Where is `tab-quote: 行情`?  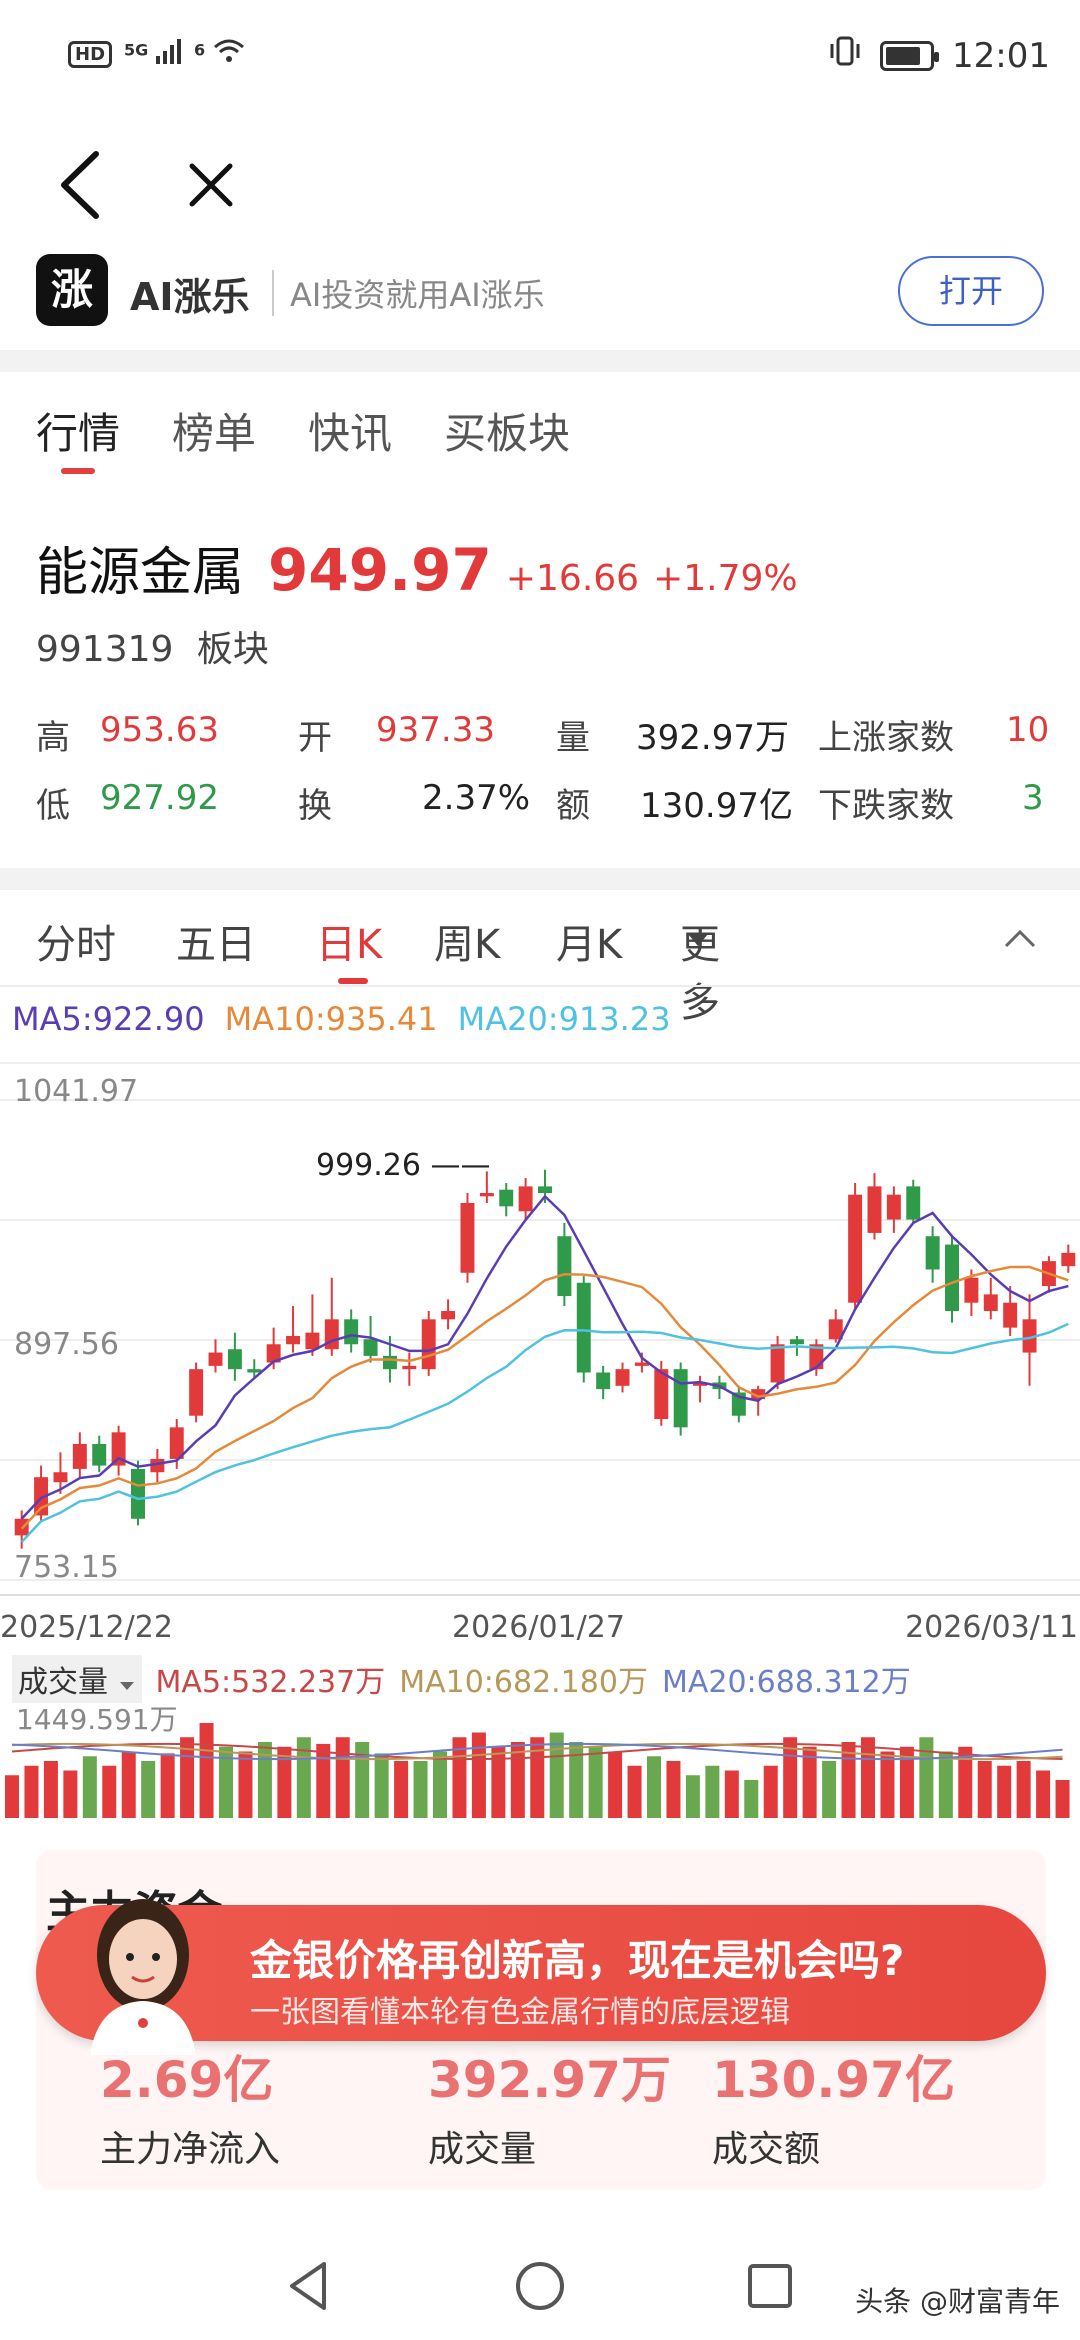 tab-quote: 行情 is located at coordinates (78, 437).